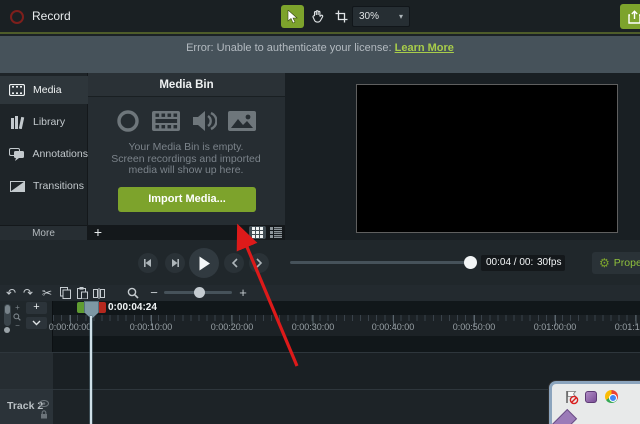 The height and width of the screenshot is (424, 640). What do you see at coordinates (166, 121) in the screenshot?
I see `video-icon` at bounding box center [166, 121].